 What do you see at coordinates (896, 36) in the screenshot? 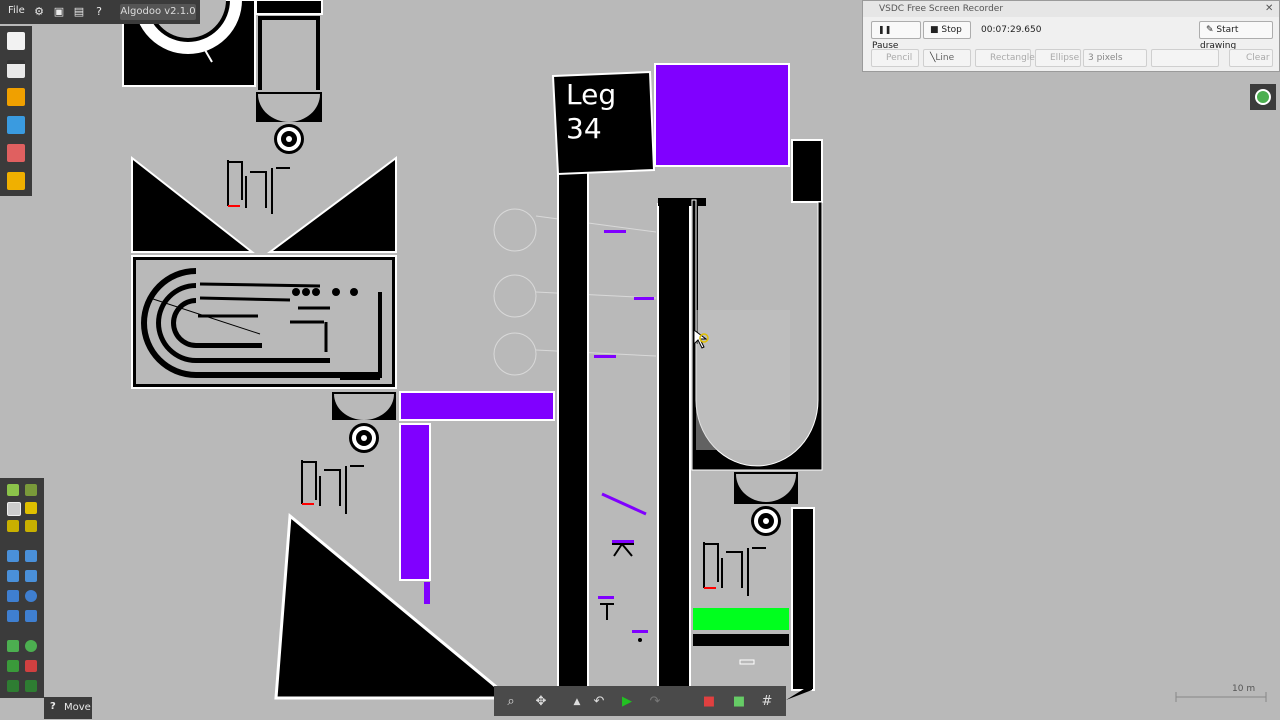
I see `pause-button: ❚❚ Pause` at bounding box center [896, 36].